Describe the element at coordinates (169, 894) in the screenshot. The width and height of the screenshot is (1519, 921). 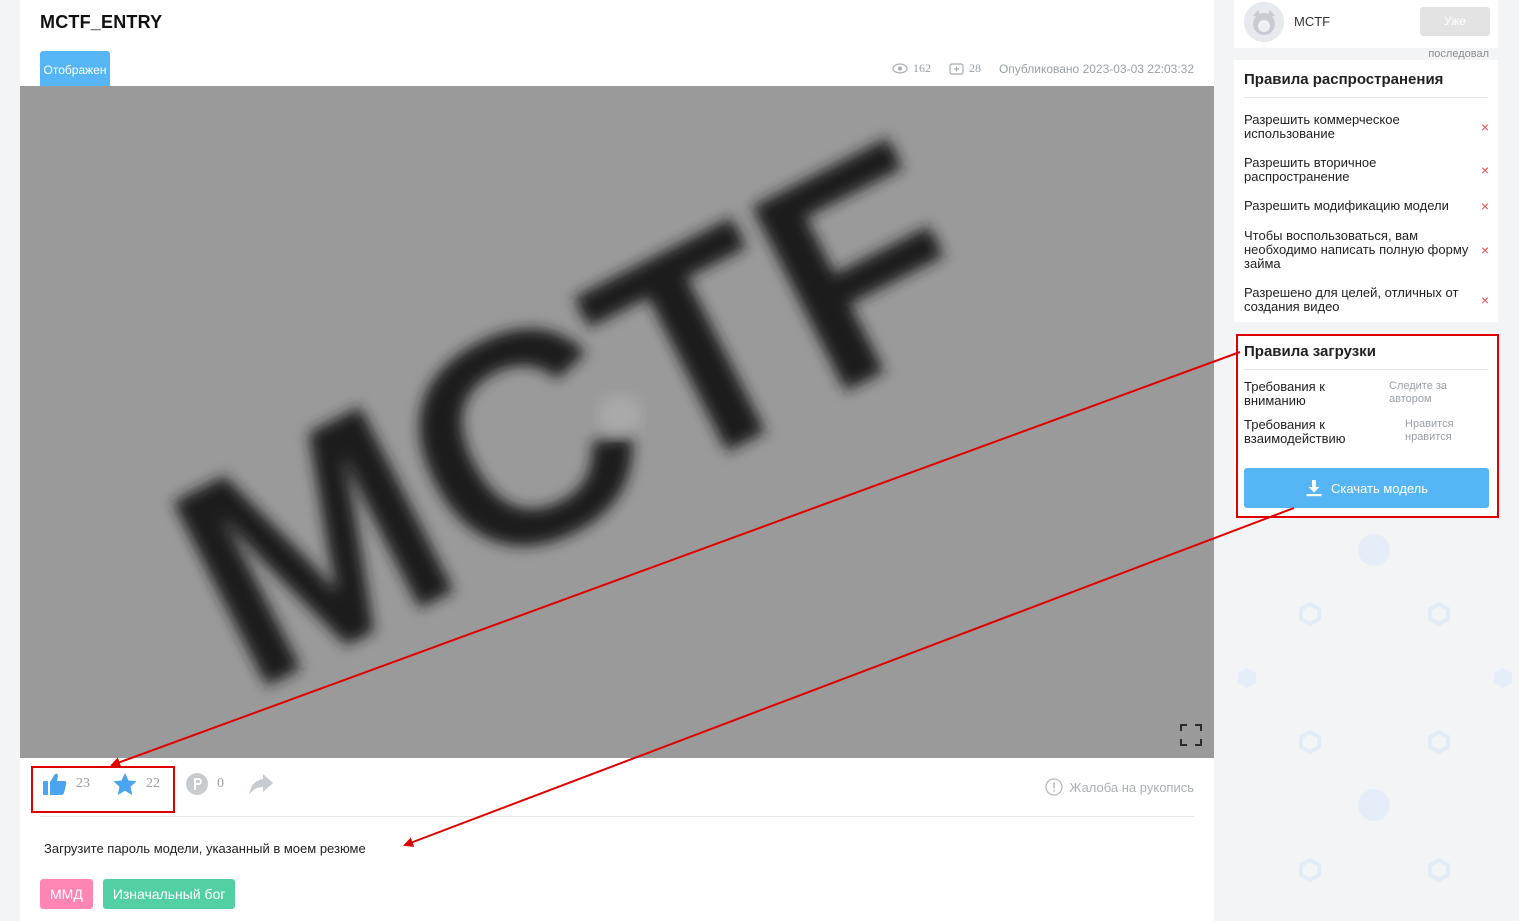
I see `tag-genshin: Изначальный бог` at that location.